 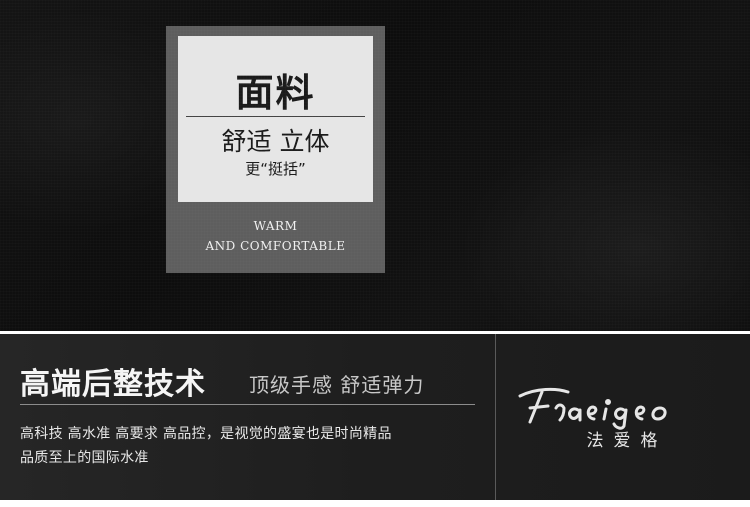 I want to click on card-subtitle: 舒适 立体, so click(x=275, y=141).